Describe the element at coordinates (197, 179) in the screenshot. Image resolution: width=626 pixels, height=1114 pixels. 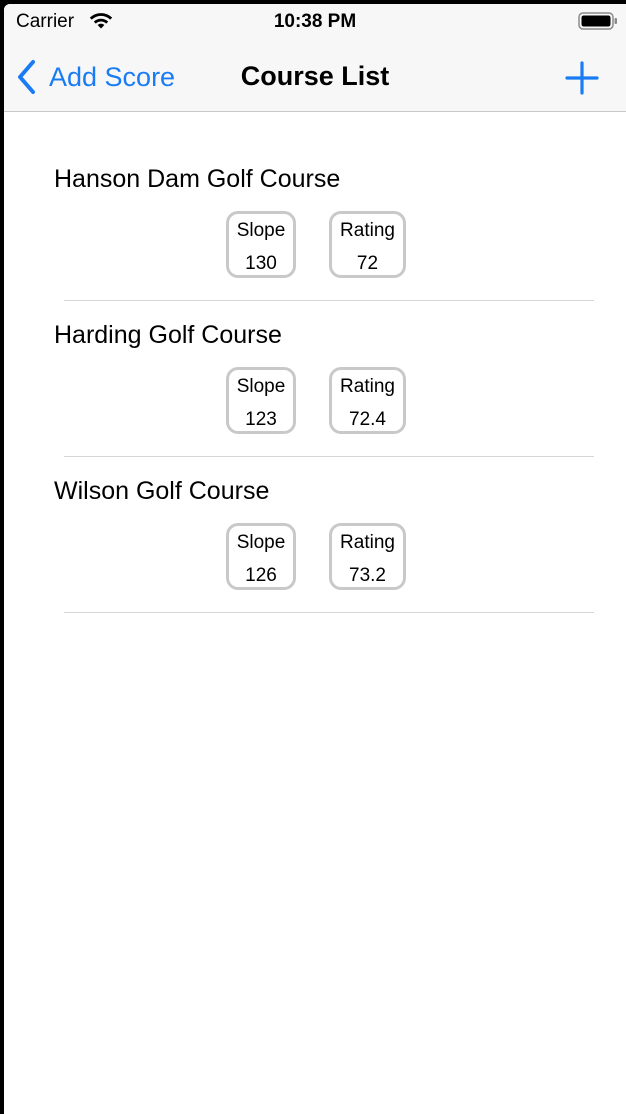
I see `course-name: Hanson Dam Golf Course` at that location.